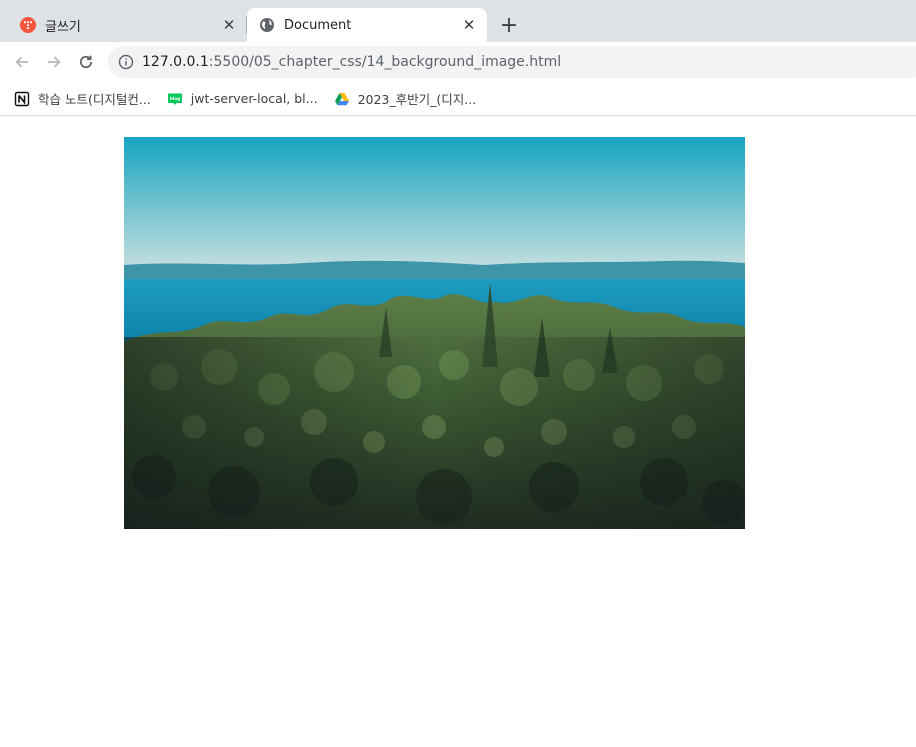 Image resolution: width=916 pixels, height=747 pixels. What do you see at coordinates (28, 25) in the screenshot?
I see `tistory-icon` at bounding box center [28, 25].